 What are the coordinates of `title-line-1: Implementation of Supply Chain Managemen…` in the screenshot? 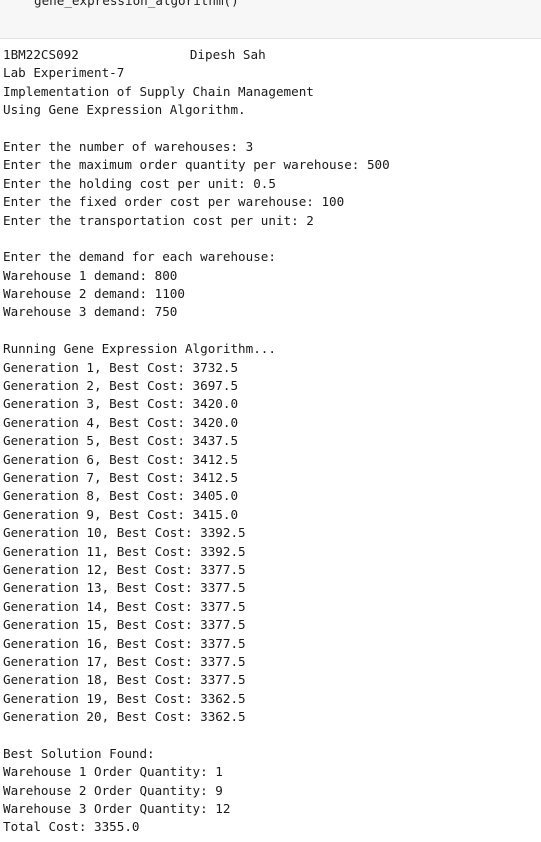 It's located at (158, 91).